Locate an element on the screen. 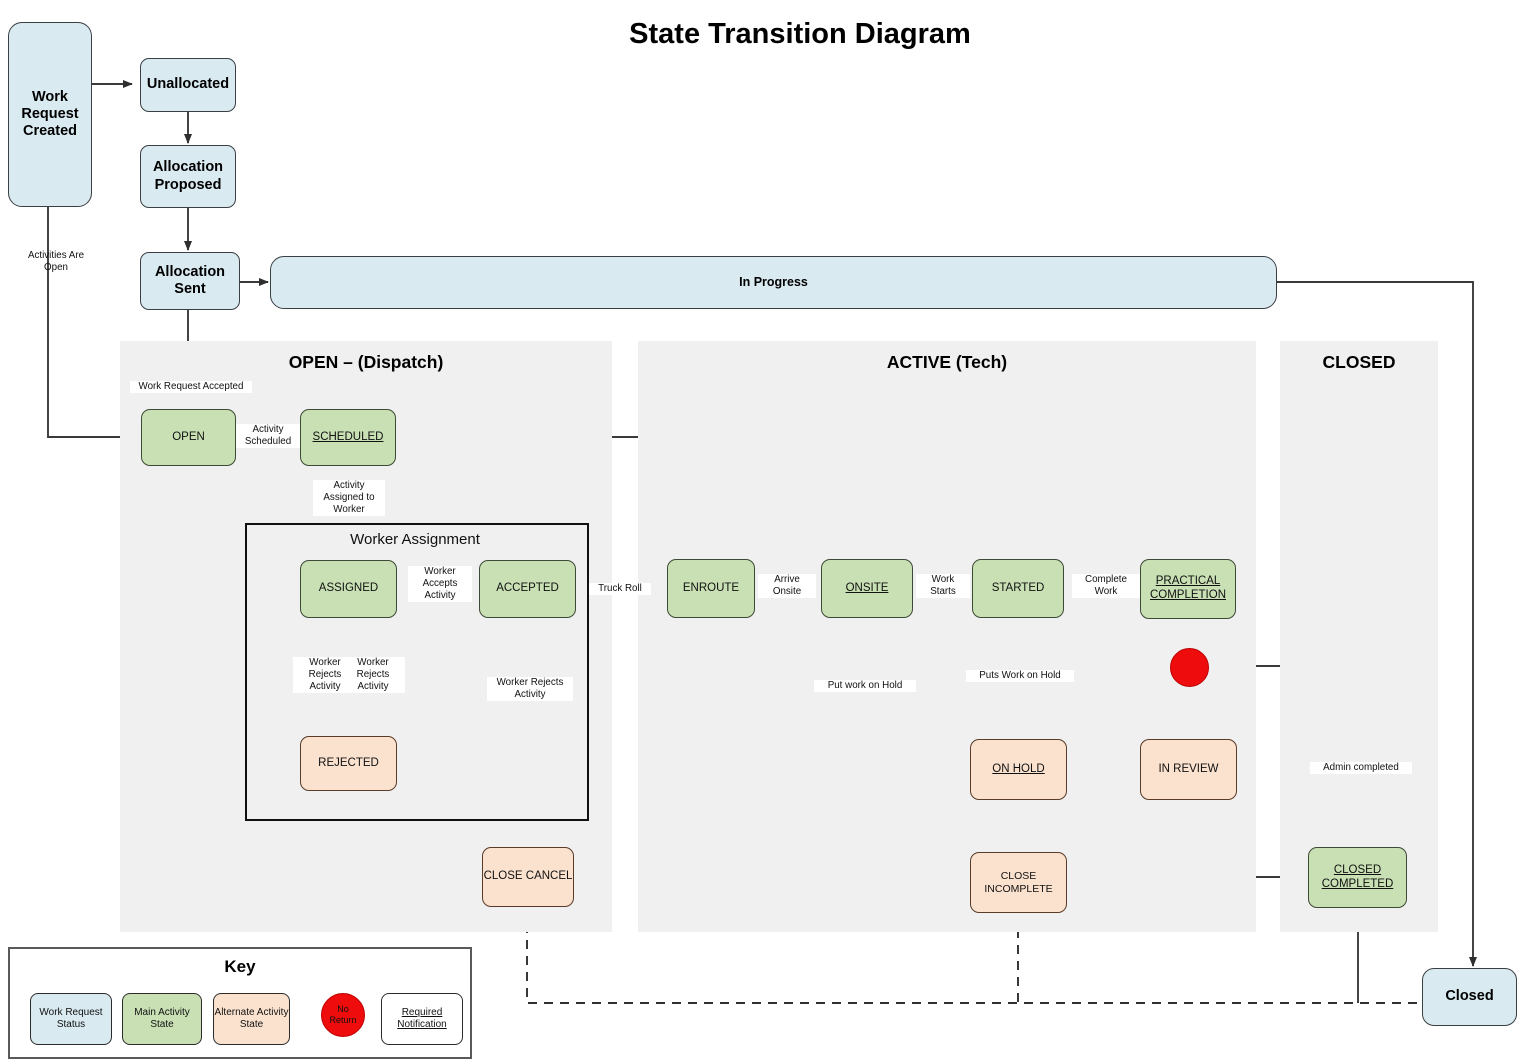 Image resolution: width=1520 pixels, height=1063 pixels. state-label: IN REVIEW is located at coordinates (1188, 768).